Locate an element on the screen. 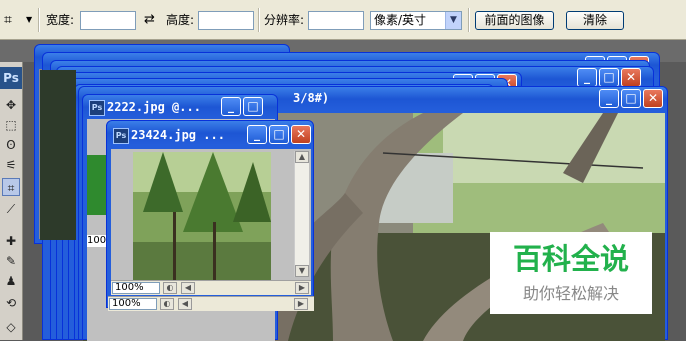 This screenshot has height=341, width=686. window-title: 3/8#) is located at coordinates (311, 98).